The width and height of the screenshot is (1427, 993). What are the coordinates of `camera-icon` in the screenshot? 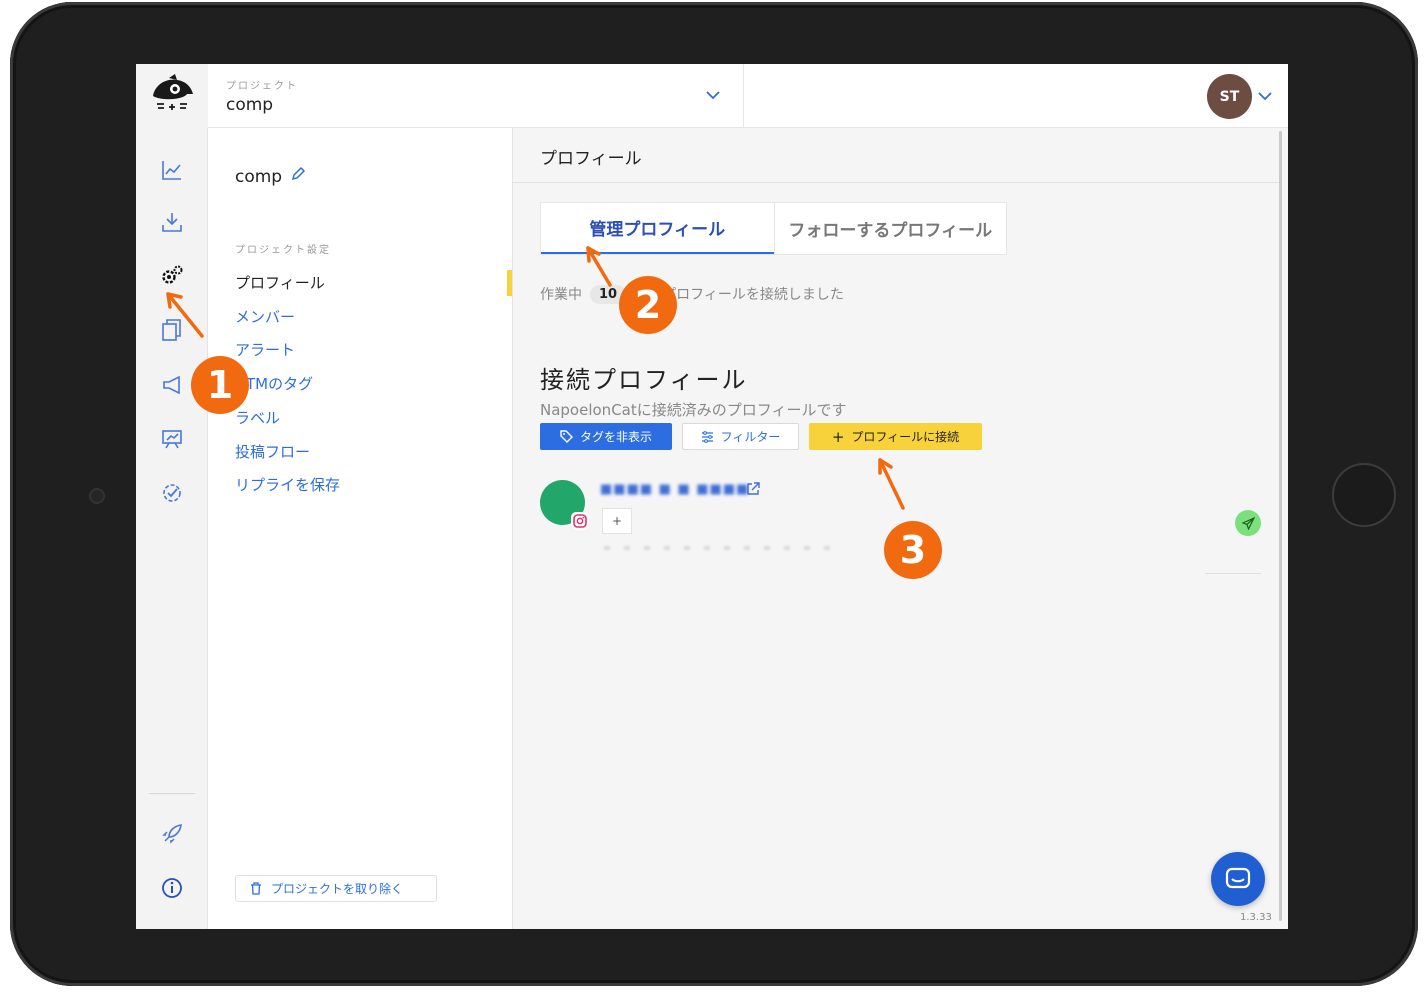 It's located at (97, 496).